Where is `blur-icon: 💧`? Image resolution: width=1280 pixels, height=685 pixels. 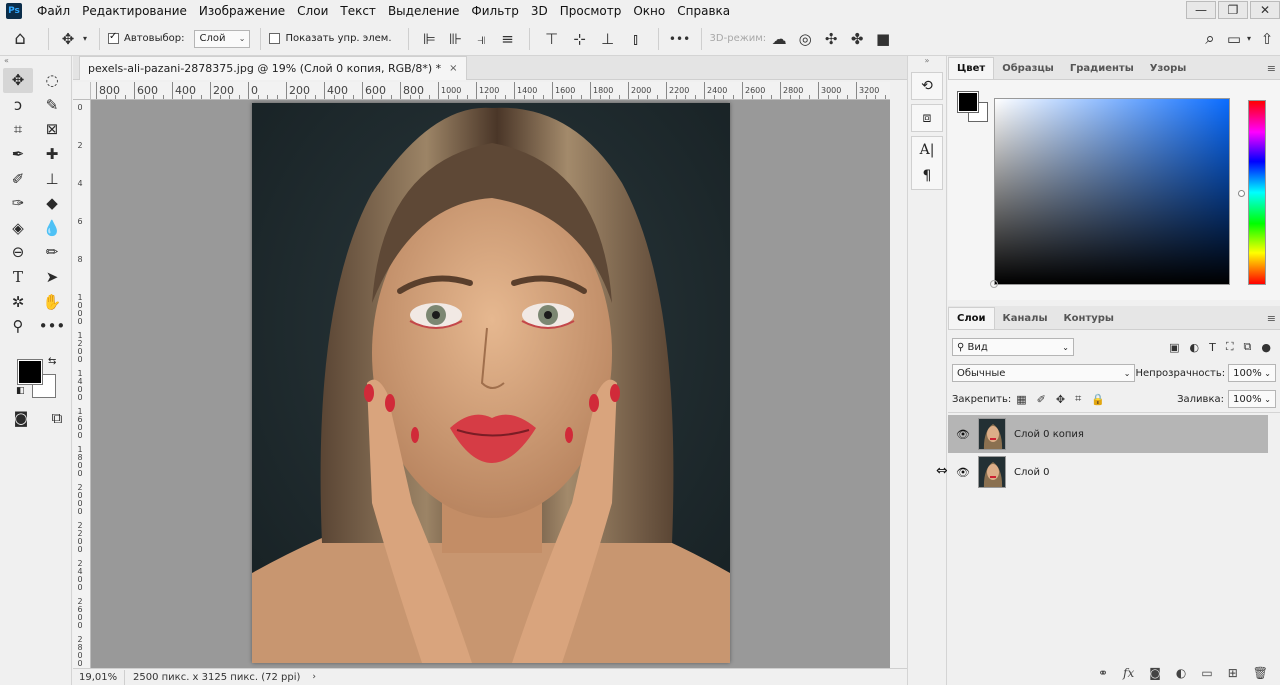
blur-icon: 💧 is located at coordinates (52, 228).